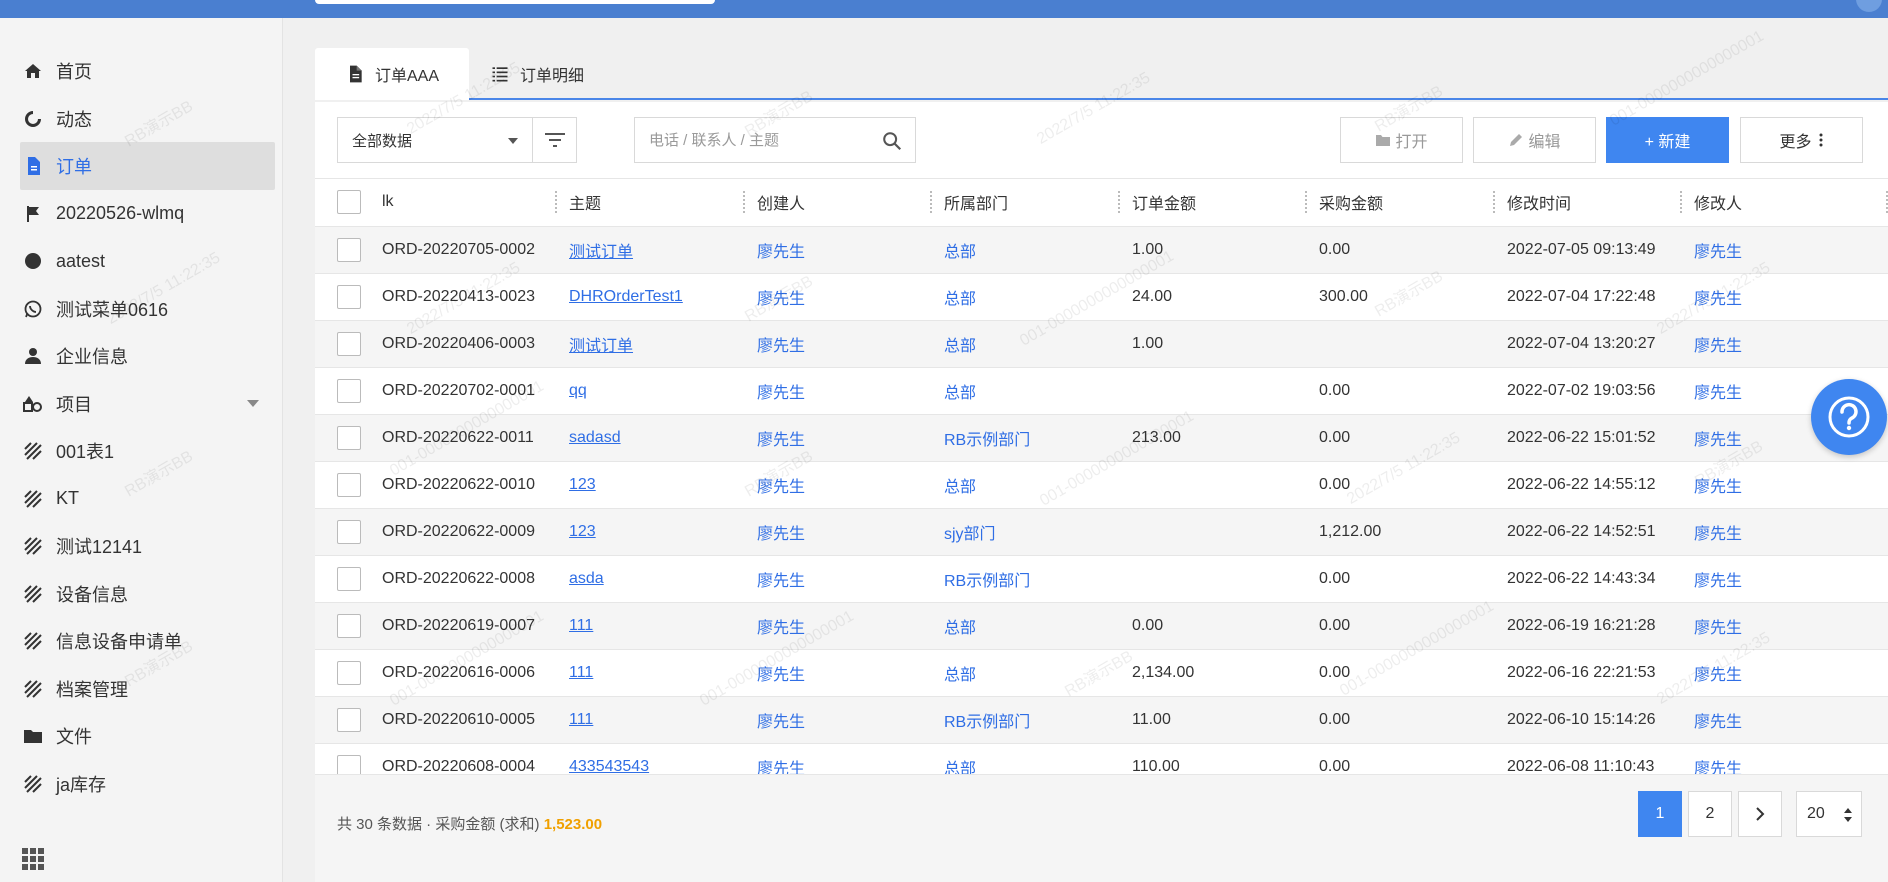 Image resolution: width=1888 pixels, height=882 pixels. I want to click on chevron-down-icon, so click(253, 403).